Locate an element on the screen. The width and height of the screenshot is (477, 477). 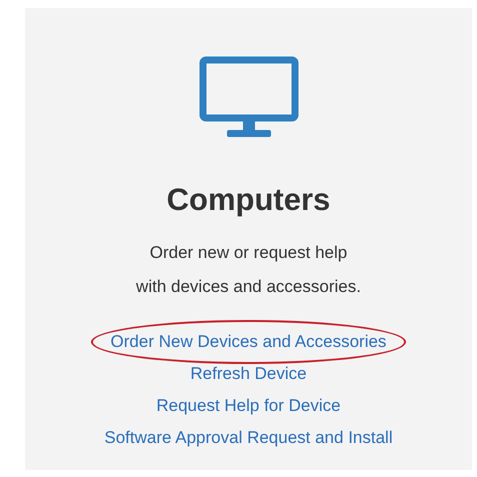
monitor-icon is located at coordinates (248, 98).